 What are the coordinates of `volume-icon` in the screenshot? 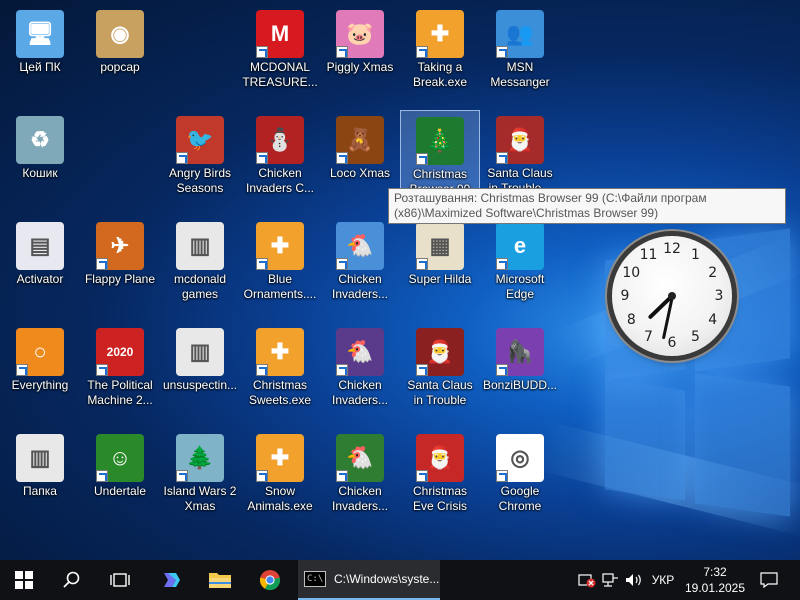 It's located at (634, 580).